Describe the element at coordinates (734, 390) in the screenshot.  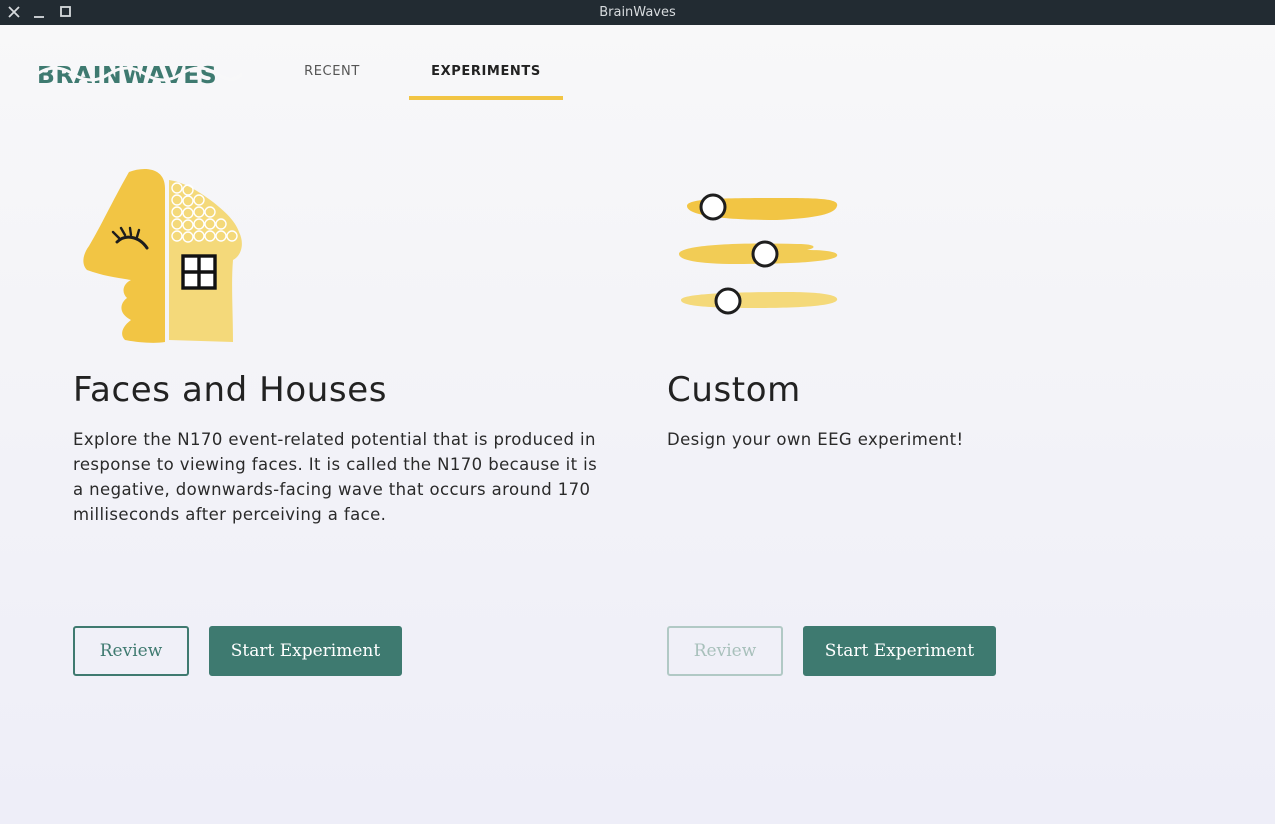
I see `experiment-title: Custom` at that location.